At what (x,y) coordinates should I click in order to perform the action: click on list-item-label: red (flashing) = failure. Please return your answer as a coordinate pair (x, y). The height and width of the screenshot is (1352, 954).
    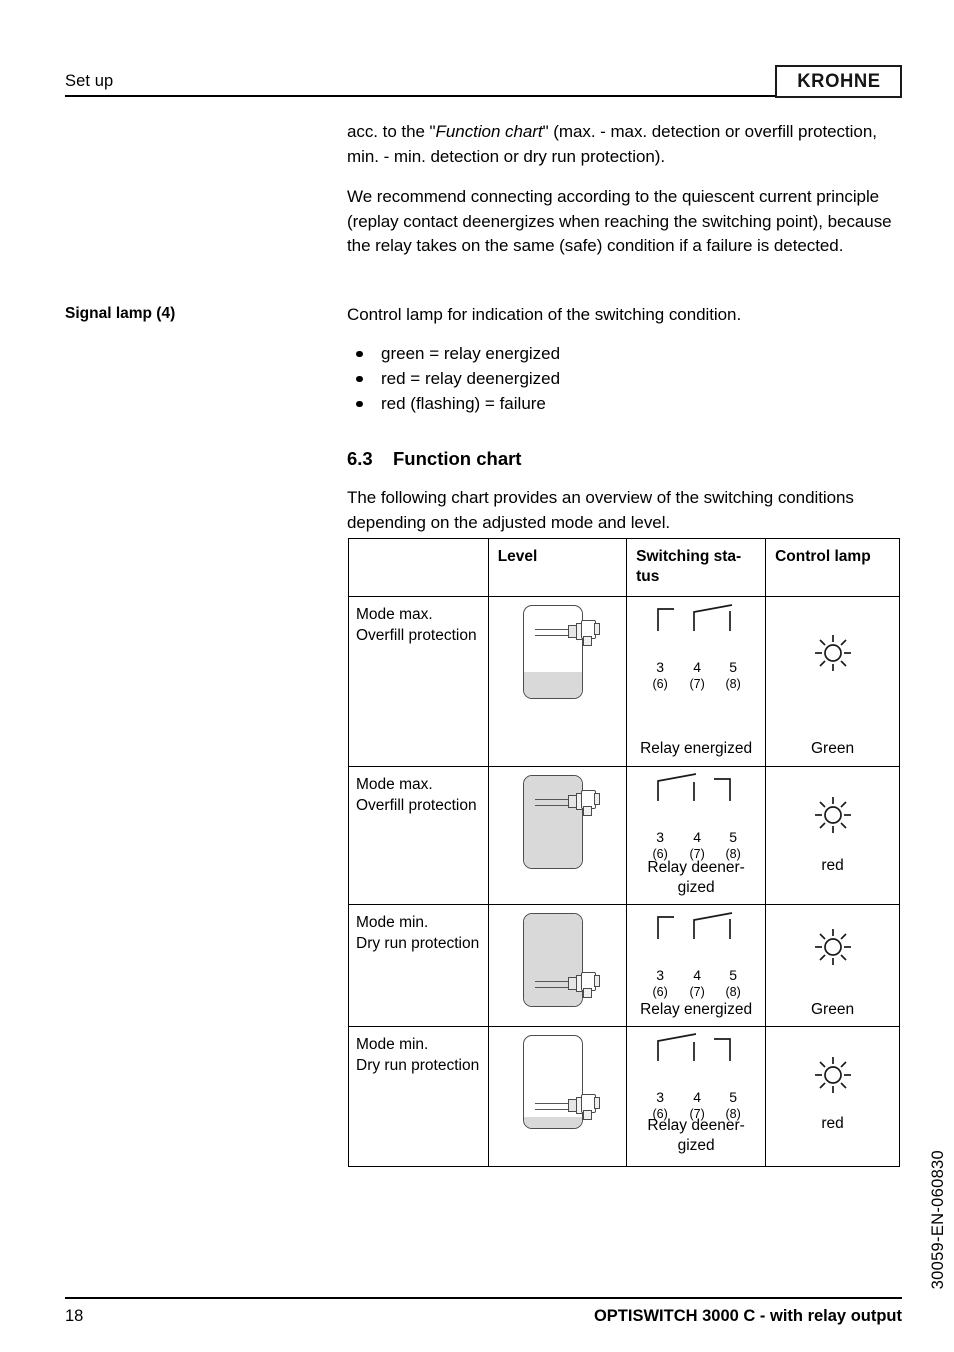
    Looking at the image, I should click on (463, 403).